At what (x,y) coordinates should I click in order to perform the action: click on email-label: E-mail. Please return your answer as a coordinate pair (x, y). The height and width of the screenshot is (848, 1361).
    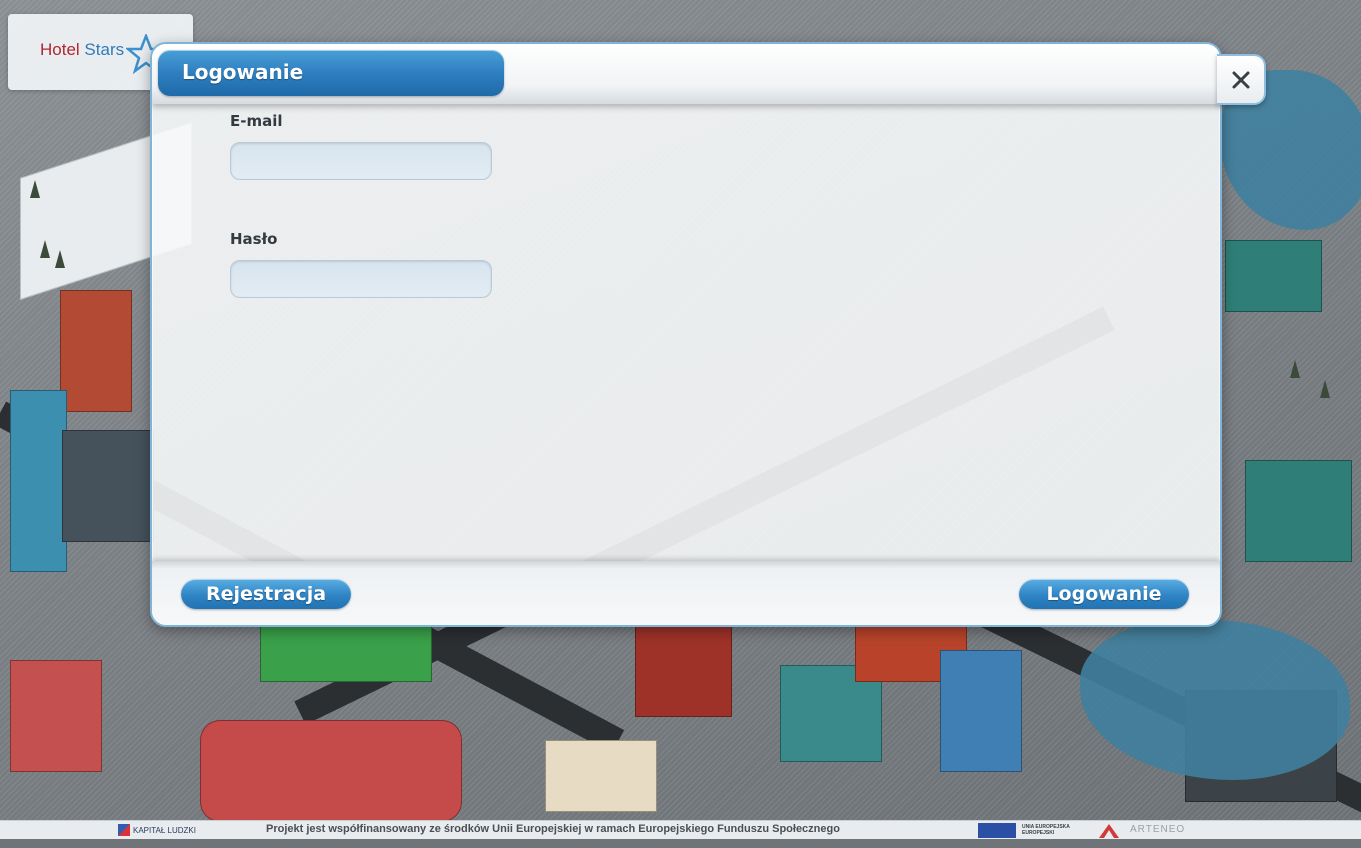
    Looking at the image, I should click on (256, 121).